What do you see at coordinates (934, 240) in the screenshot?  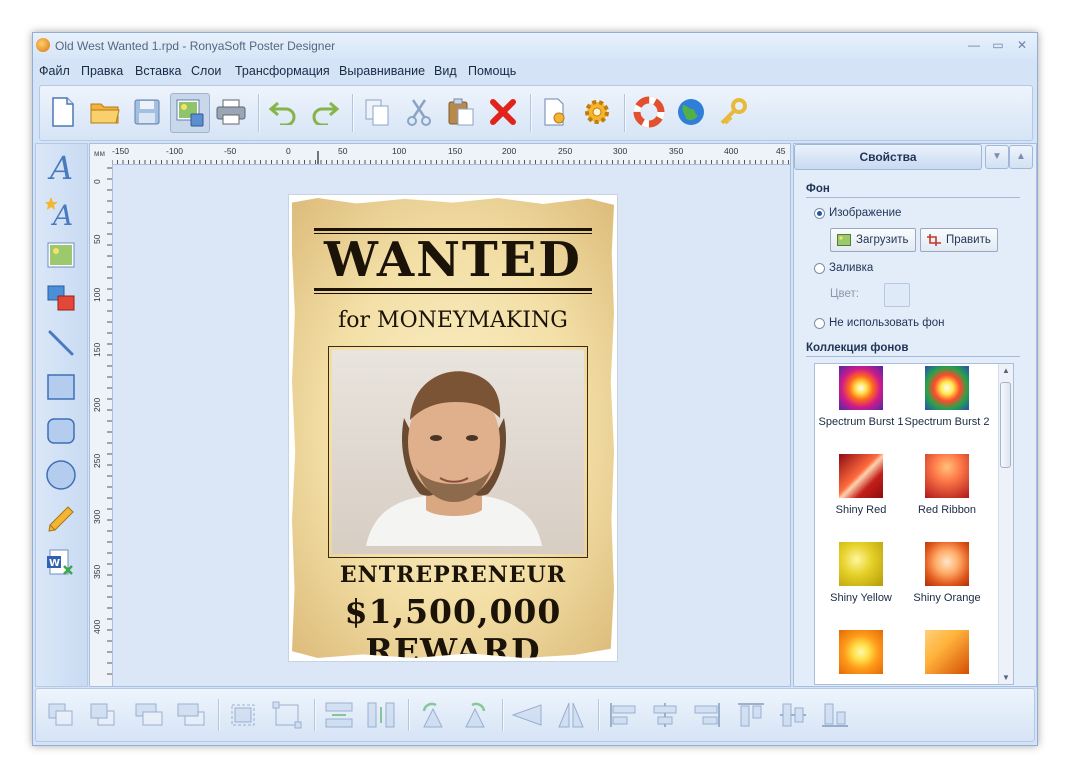 I see `crop-icon` at bounding box center [934, 240].